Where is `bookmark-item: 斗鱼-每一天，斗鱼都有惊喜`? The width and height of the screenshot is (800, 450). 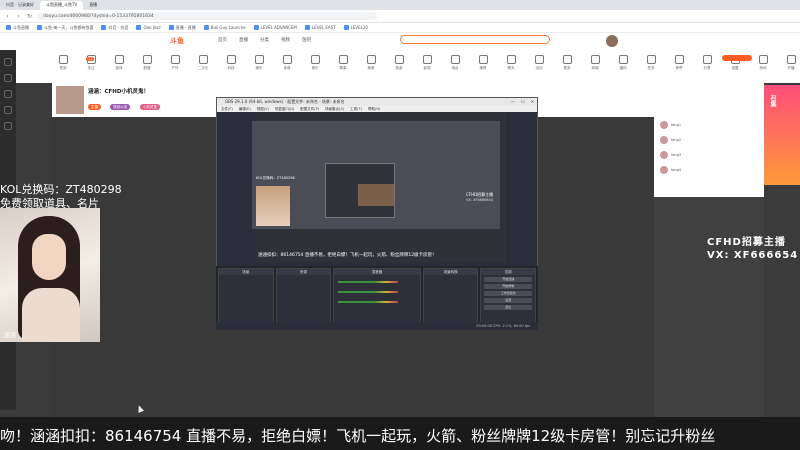 bookmark-item: 斗鱼-每一天，斗鱼都有惊喜 is located at coordinates (65, 28).